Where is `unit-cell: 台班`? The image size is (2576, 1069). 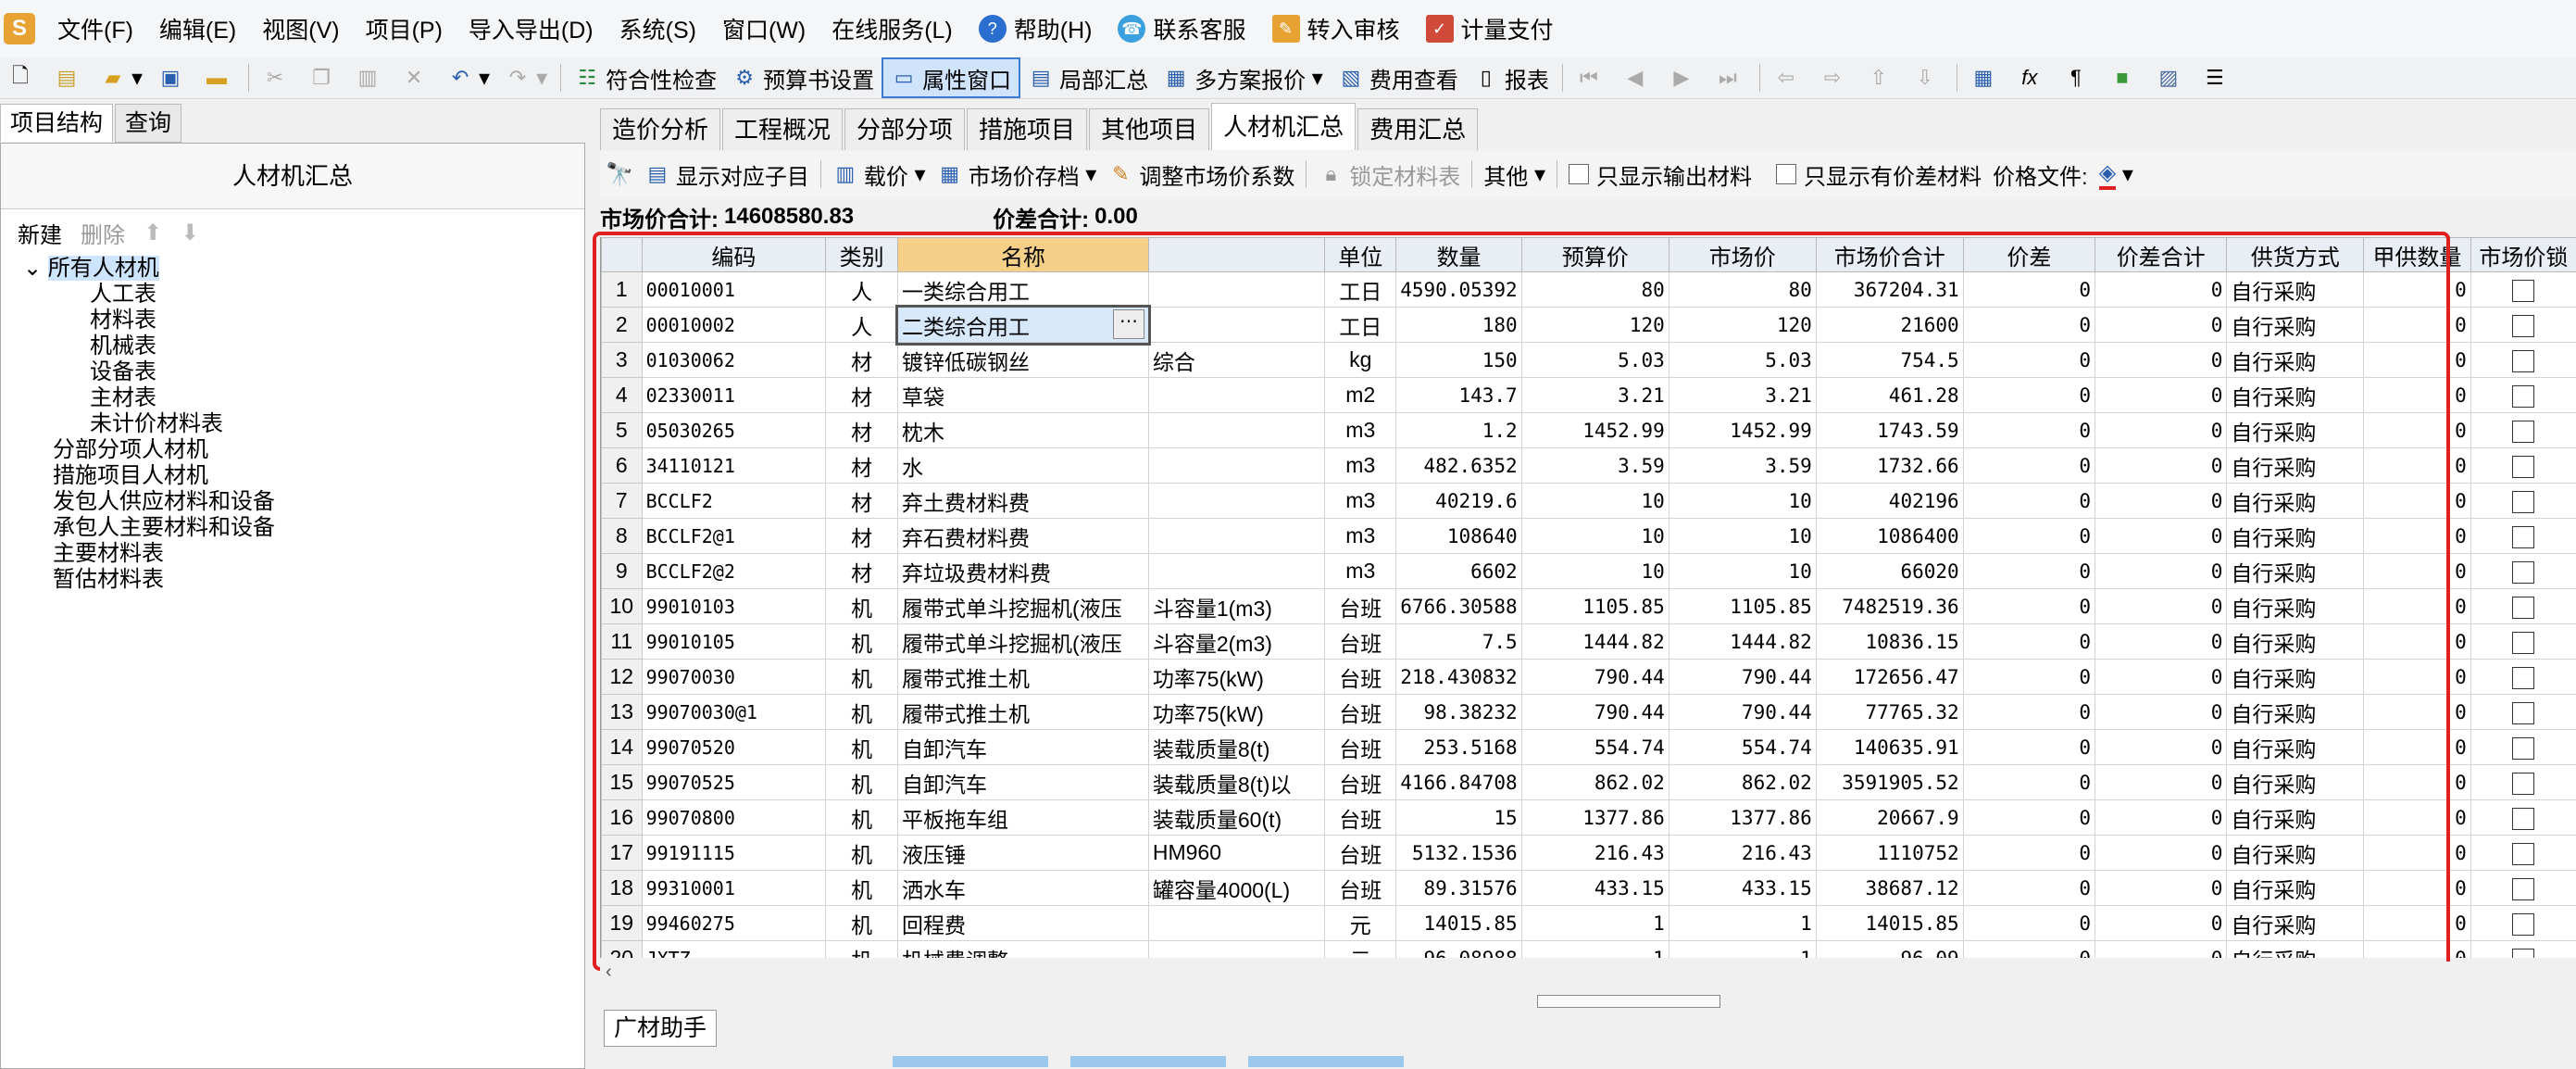
unit-cell: 台班 is located at coordinates (1361, 642).